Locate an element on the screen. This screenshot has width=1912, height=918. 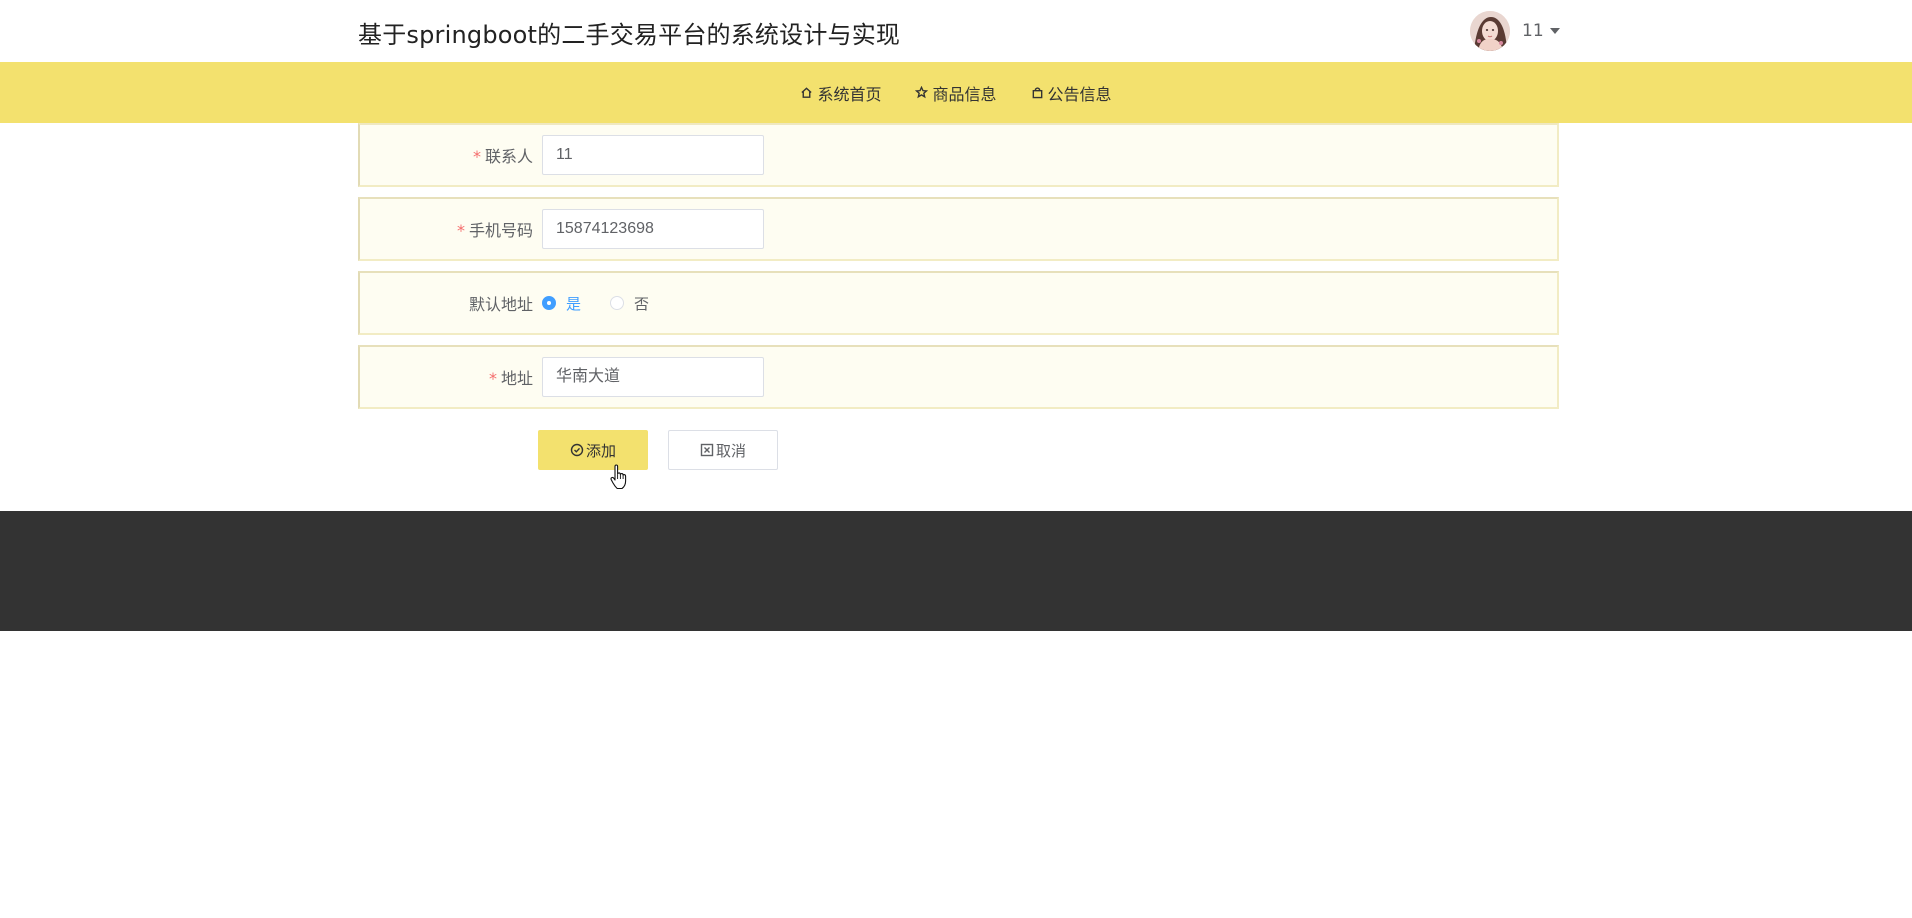
user-menu: 11 is located at coordinates (1515, 31).